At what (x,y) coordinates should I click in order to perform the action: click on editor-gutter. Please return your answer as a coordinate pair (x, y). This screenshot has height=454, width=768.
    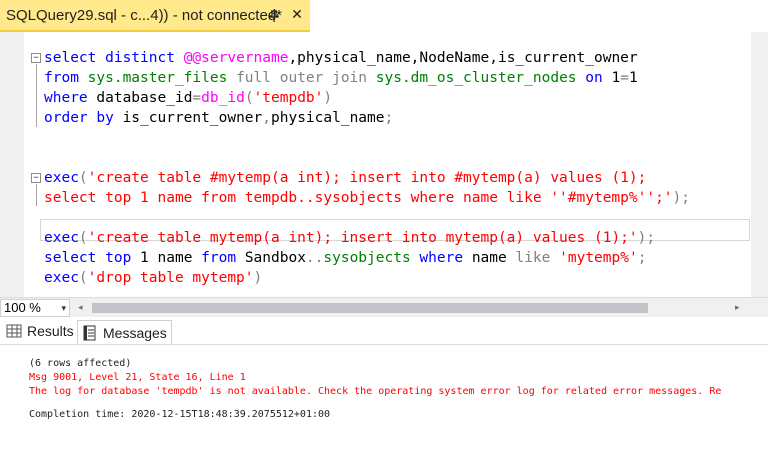
    Looking at the image, I should click on (12, 164).